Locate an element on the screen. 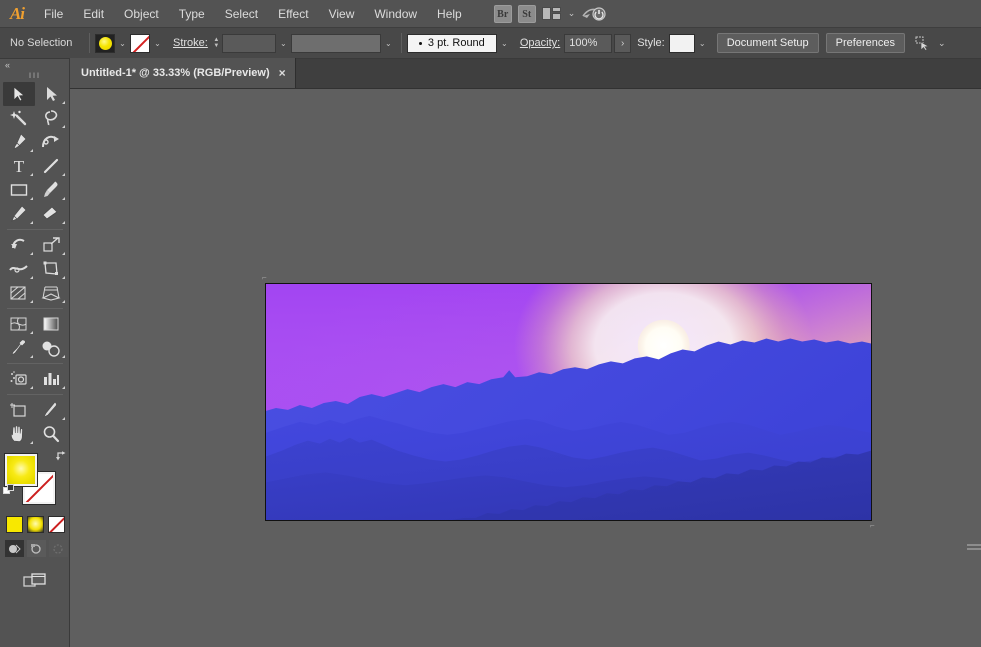 This screenshot has width=981, height=647. gradient-tool-icon is located at coordinates (51, 324).